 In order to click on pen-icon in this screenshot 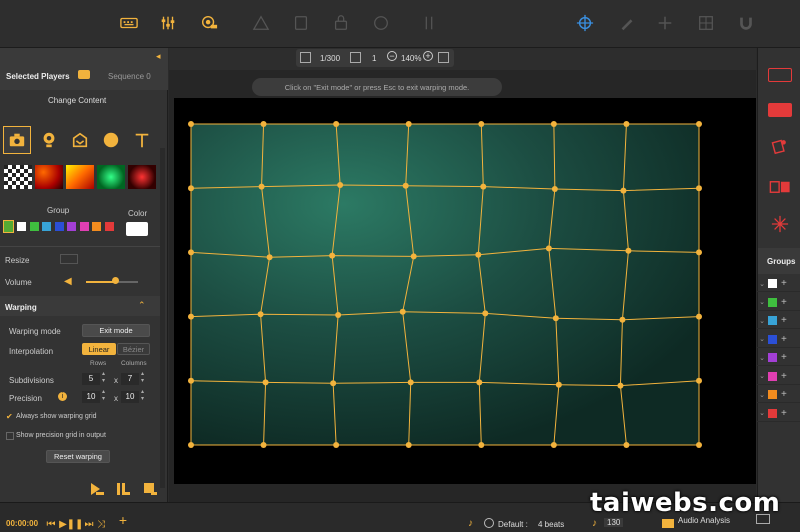, I will do `click(627, 23)`.